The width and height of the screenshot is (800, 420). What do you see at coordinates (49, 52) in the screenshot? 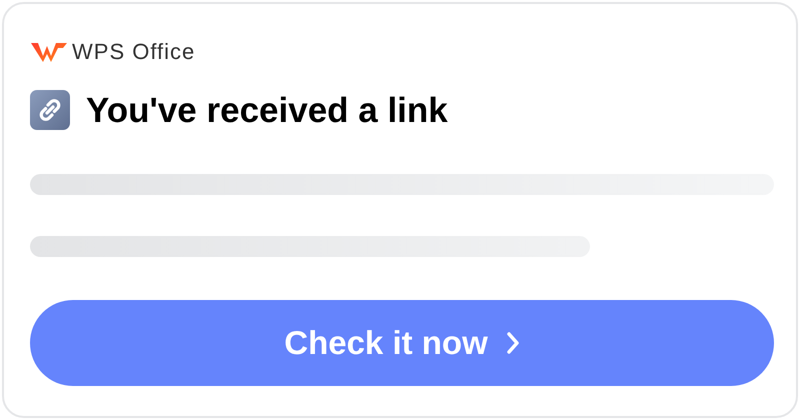
I see `logo-icon` at bounding box center [49, 52].